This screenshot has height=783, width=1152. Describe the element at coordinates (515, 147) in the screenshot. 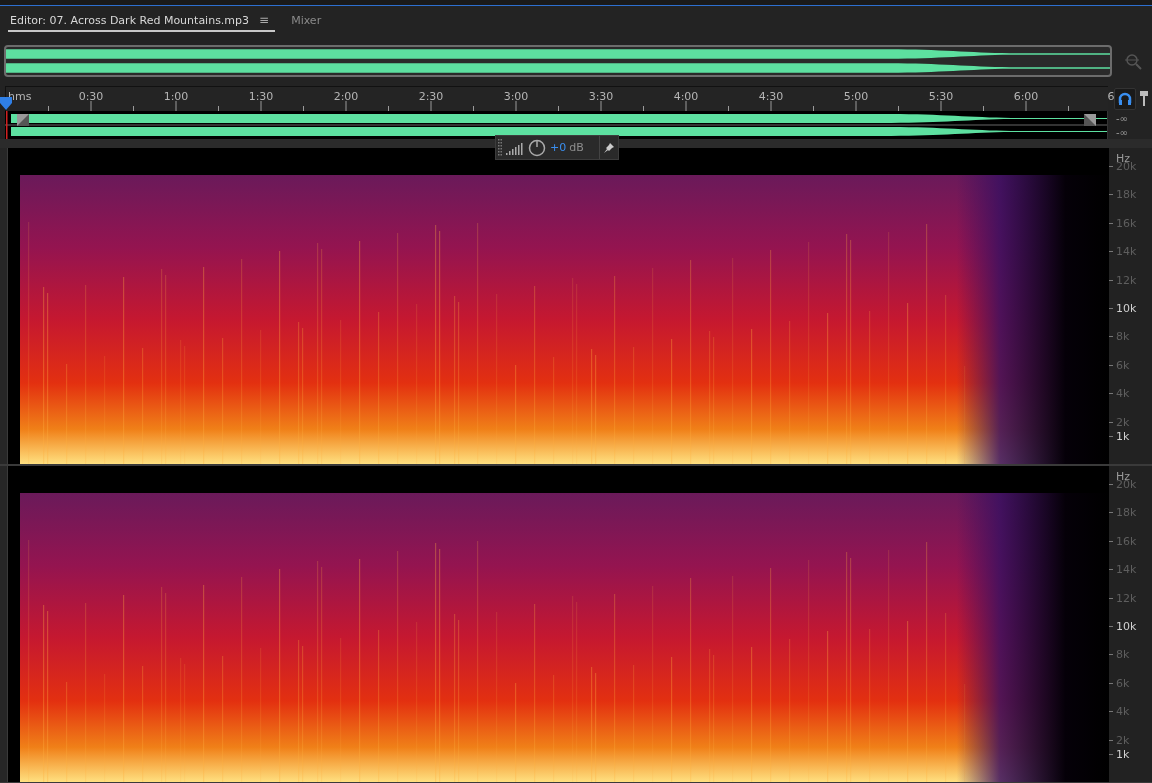

I see `level-meter-icon` at that location.